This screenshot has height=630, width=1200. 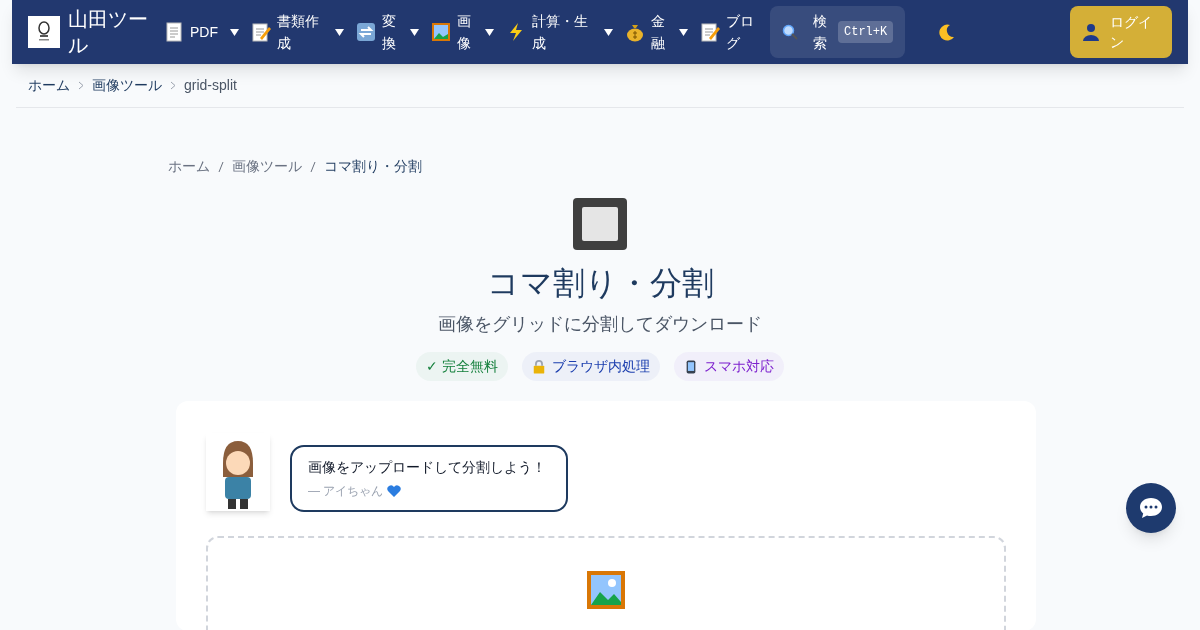 I want to click on breadcrumb-current: コマ割り・分割, so click(x=373, y=166).